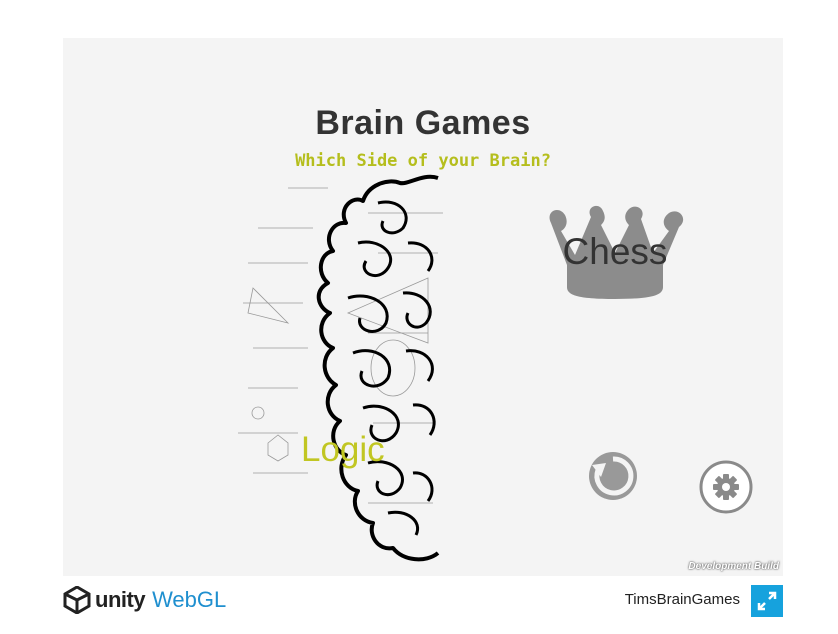  I want to click on product-name: TimsBrainGames, so click(682, 599).